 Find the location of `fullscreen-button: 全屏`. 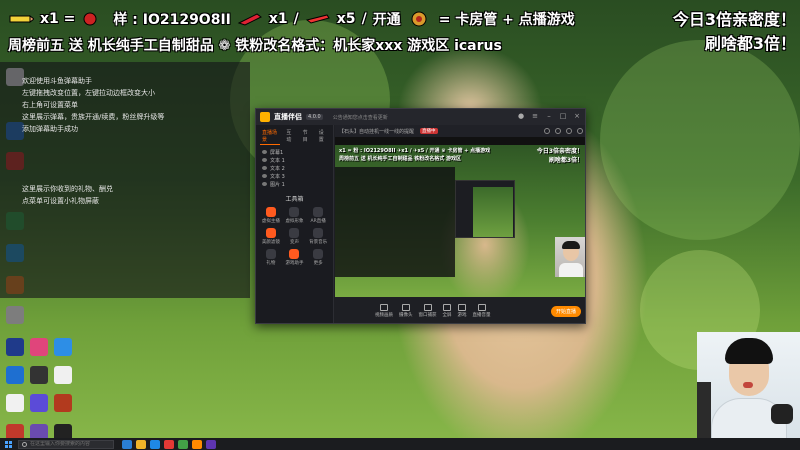

fullscreen-button: 全屏 is located at coordinates (447, 311).